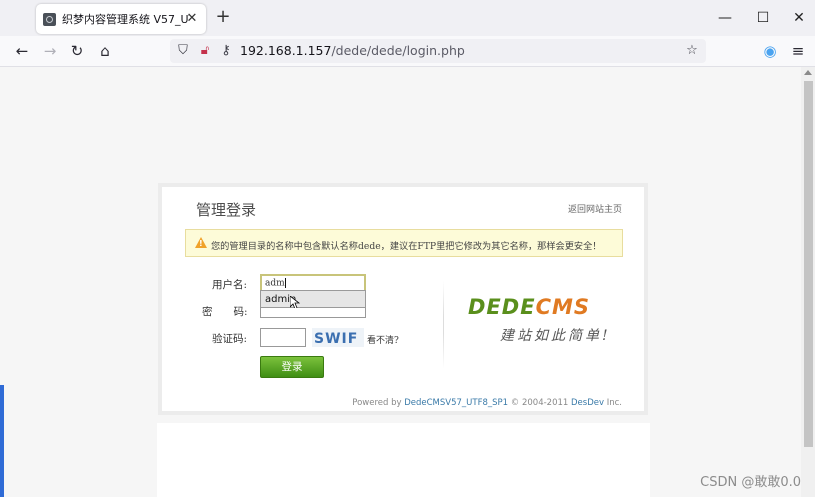 The height and width of the screenshot is (497, 815). Describe the element at coordinates (183, 51) in the screenshot. I see `shield-icon: ⛉` at that location.